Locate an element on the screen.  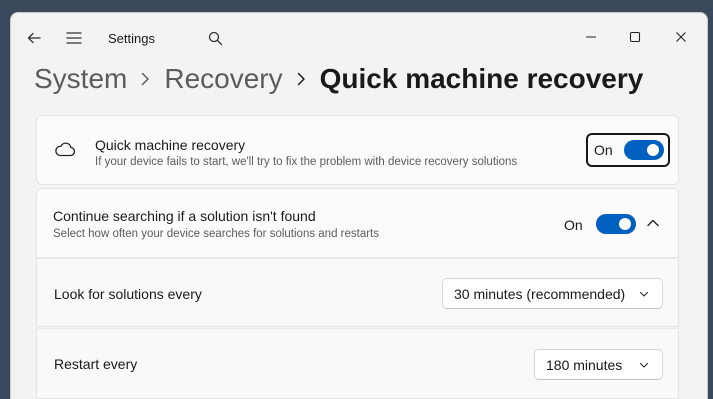
minimize-button is located at coordinates (591, 37).